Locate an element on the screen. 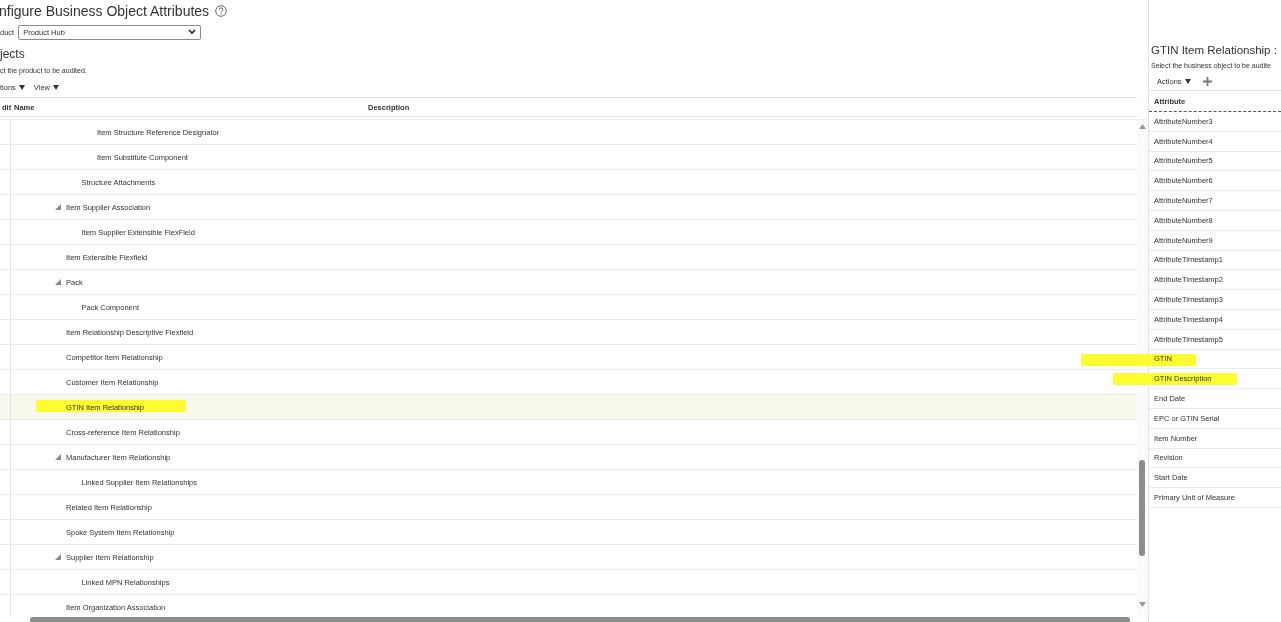  horizontal-scrollbar-thumb is located at coordinates (580, 619).